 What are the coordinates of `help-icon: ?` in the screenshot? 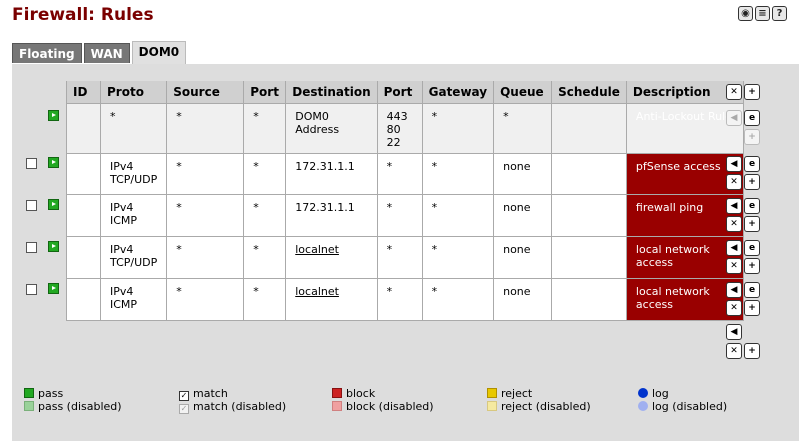 It's located at (779, 13).